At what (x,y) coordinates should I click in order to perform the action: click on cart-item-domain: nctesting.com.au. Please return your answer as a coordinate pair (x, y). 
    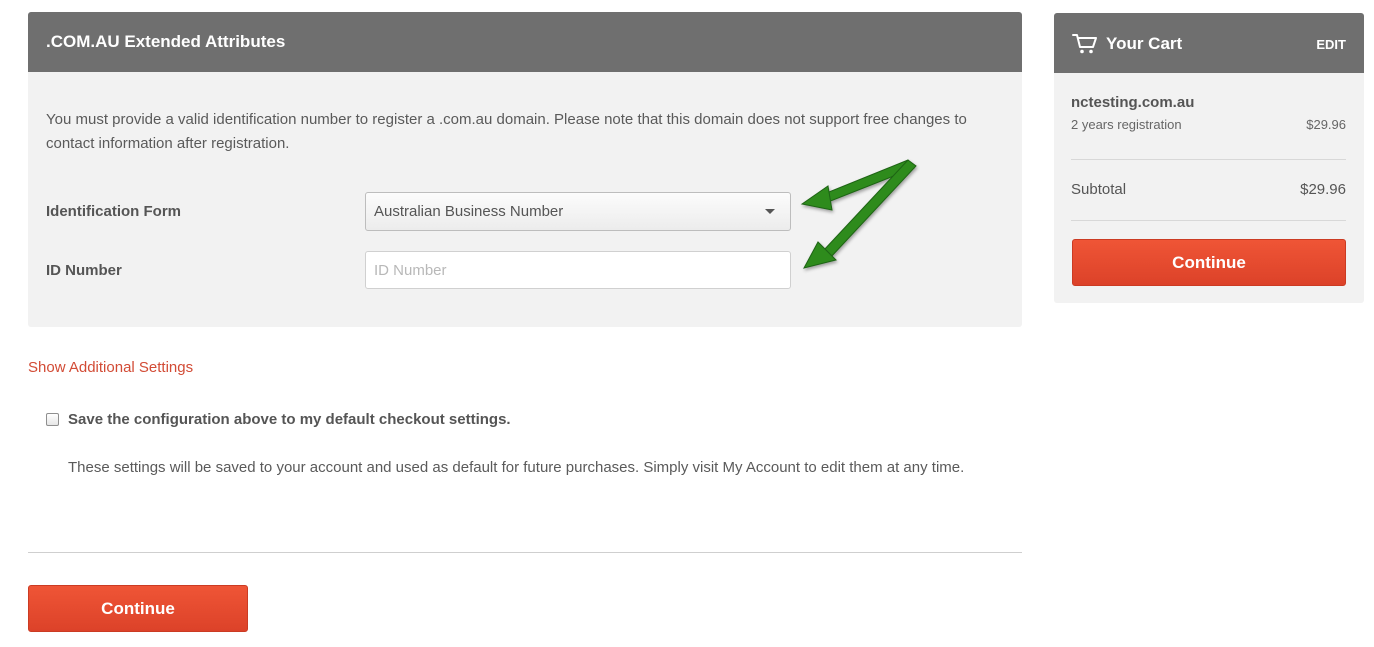
    Looking at the image, I should click on (1133, 102).